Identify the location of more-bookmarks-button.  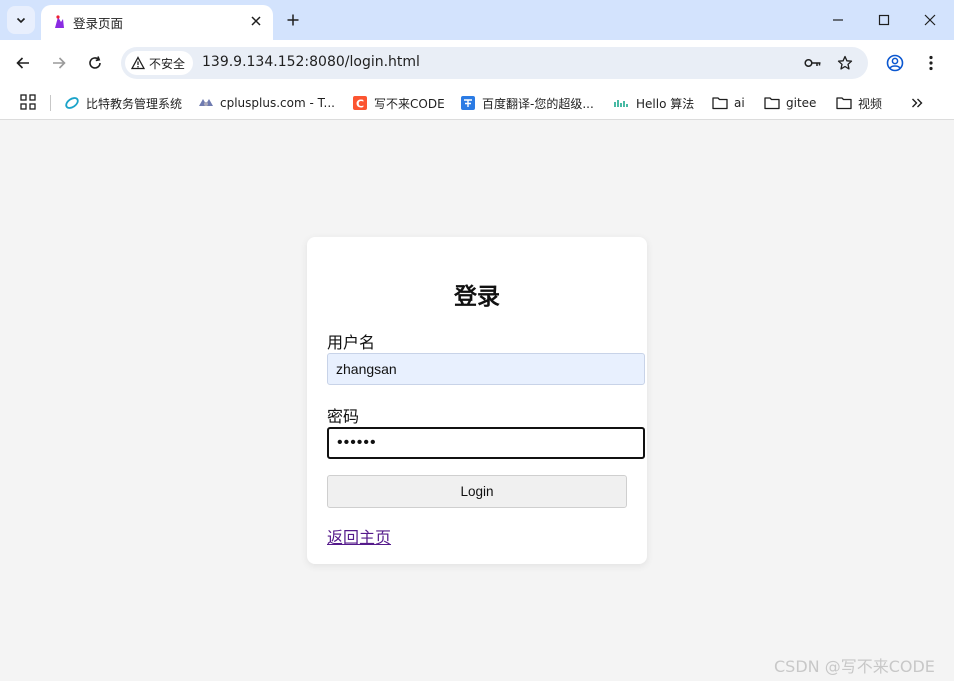
(917, 103).